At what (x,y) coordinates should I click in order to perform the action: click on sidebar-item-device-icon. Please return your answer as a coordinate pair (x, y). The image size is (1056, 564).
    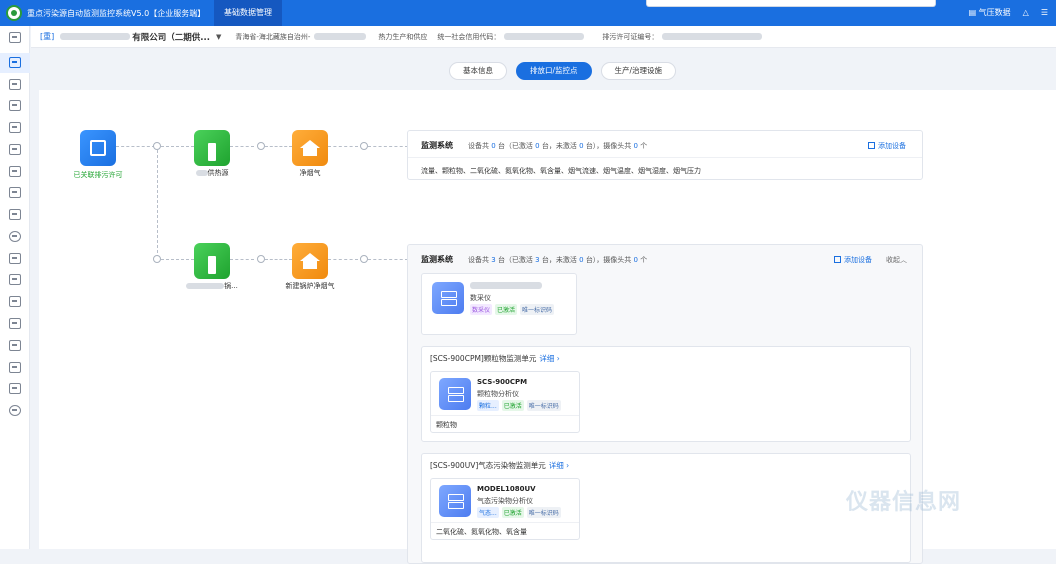
    Looking at the image, I should click on (15, 192).